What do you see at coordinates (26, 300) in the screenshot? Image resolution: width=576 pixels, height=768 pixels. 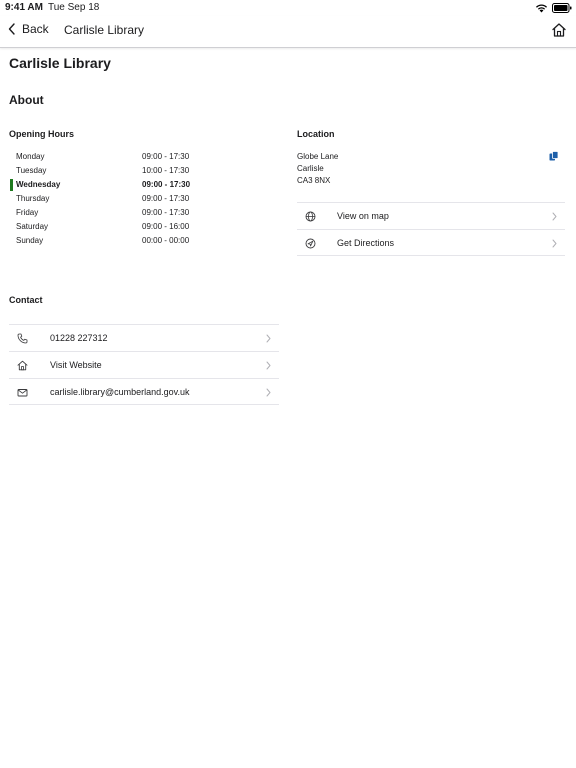 I see `contact-heading: Contact` at bounding box center [26, 300].